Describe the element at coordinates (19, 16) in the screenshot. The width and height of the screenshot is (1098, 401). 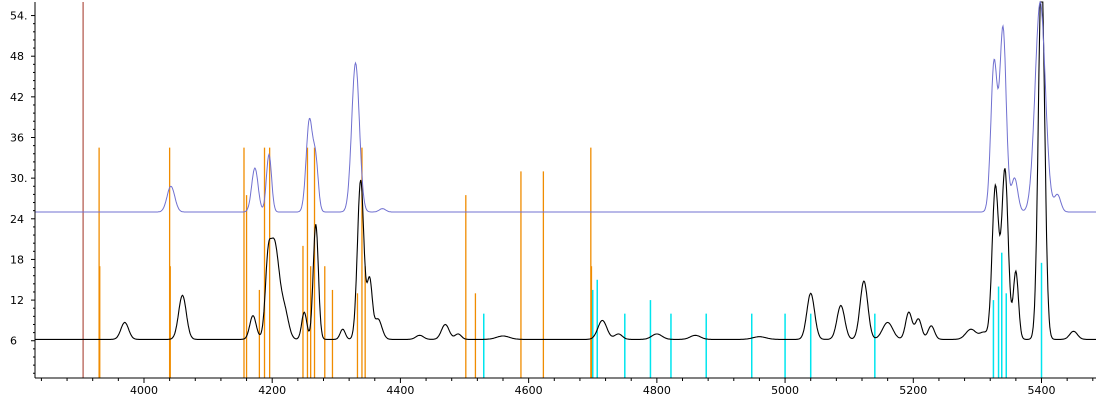
I see `y-tick-label-8: 54.` at that location.